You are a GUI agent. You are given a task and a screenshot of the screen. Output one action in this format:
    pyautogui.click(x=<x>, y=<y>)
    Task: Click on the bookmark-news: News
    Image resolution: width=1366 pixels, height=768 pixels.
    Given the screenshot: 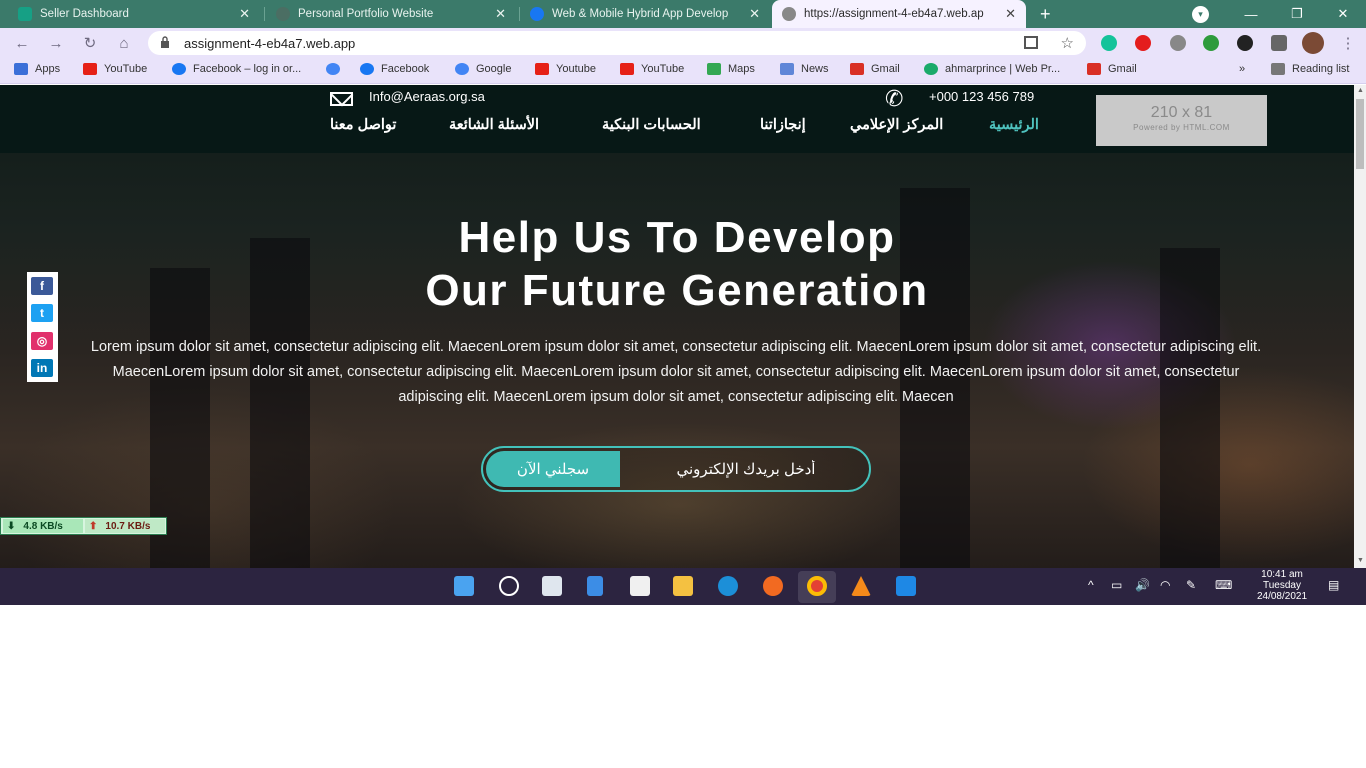 What is the action you would take?
    pyautogui.click(x=804, y=69)
    